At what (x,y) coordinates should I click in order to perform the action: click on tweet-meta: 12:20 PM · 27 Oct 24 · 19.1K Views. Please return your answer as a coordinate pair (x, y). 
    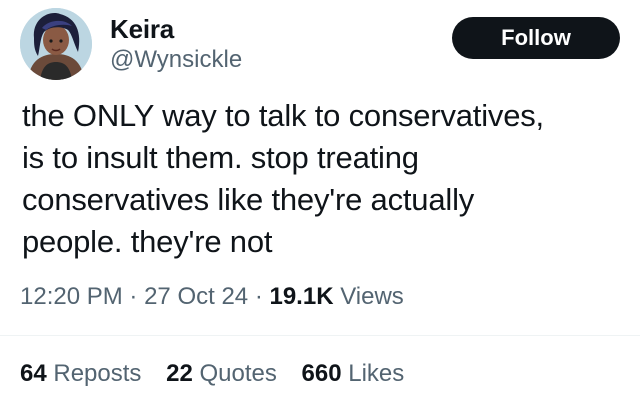
    Looking at the image, I should click on (212, 297).